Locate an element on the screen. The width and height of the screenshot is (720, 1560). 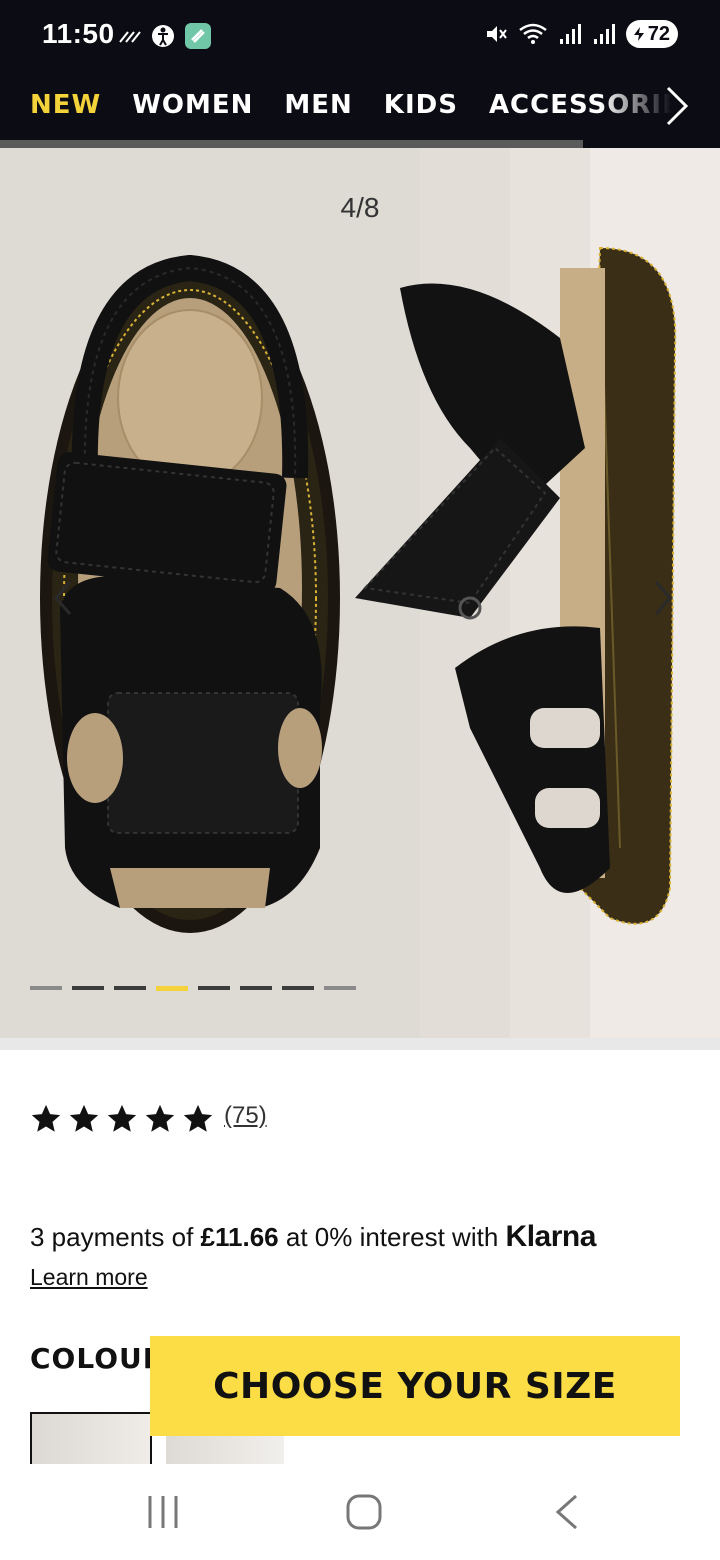
chevron-left-icon is located at coordinates (63, 598).